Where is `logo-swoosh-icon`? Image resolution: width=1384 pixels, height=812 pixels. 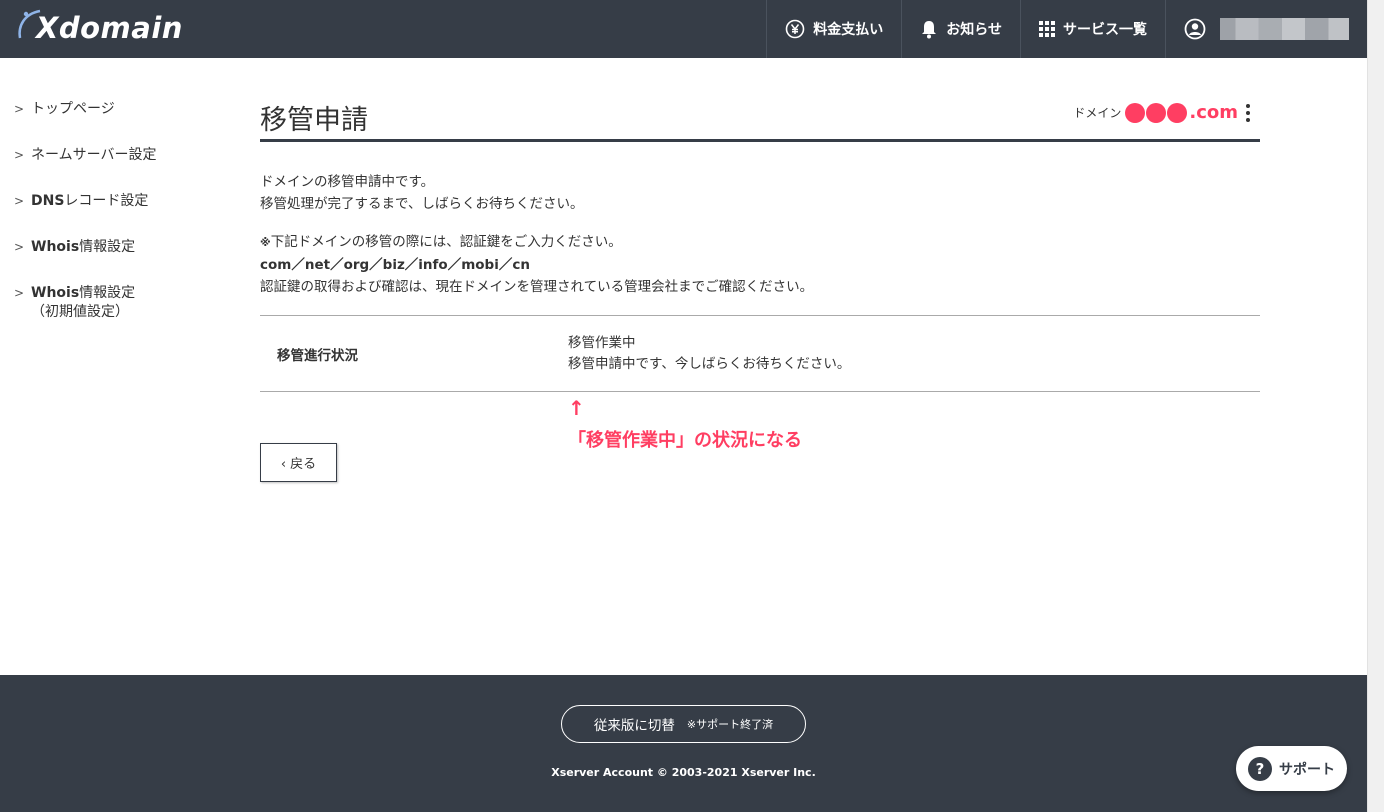 logo-swoosh-icon is located at coordinates (29, 24).